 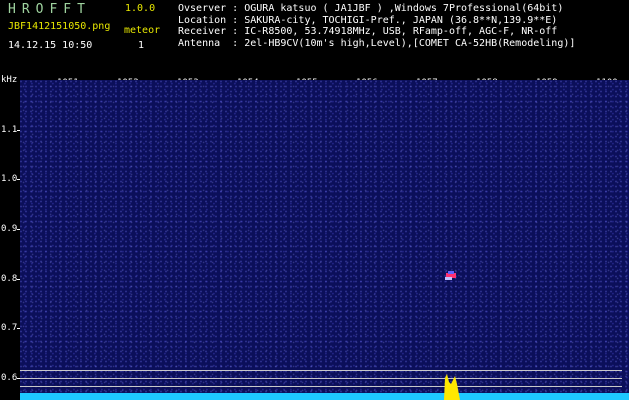 What do you see at coordinates (208, 8) in the screenshot?
I see `info-label: Ovserver :` at bounding box center [208, 8].